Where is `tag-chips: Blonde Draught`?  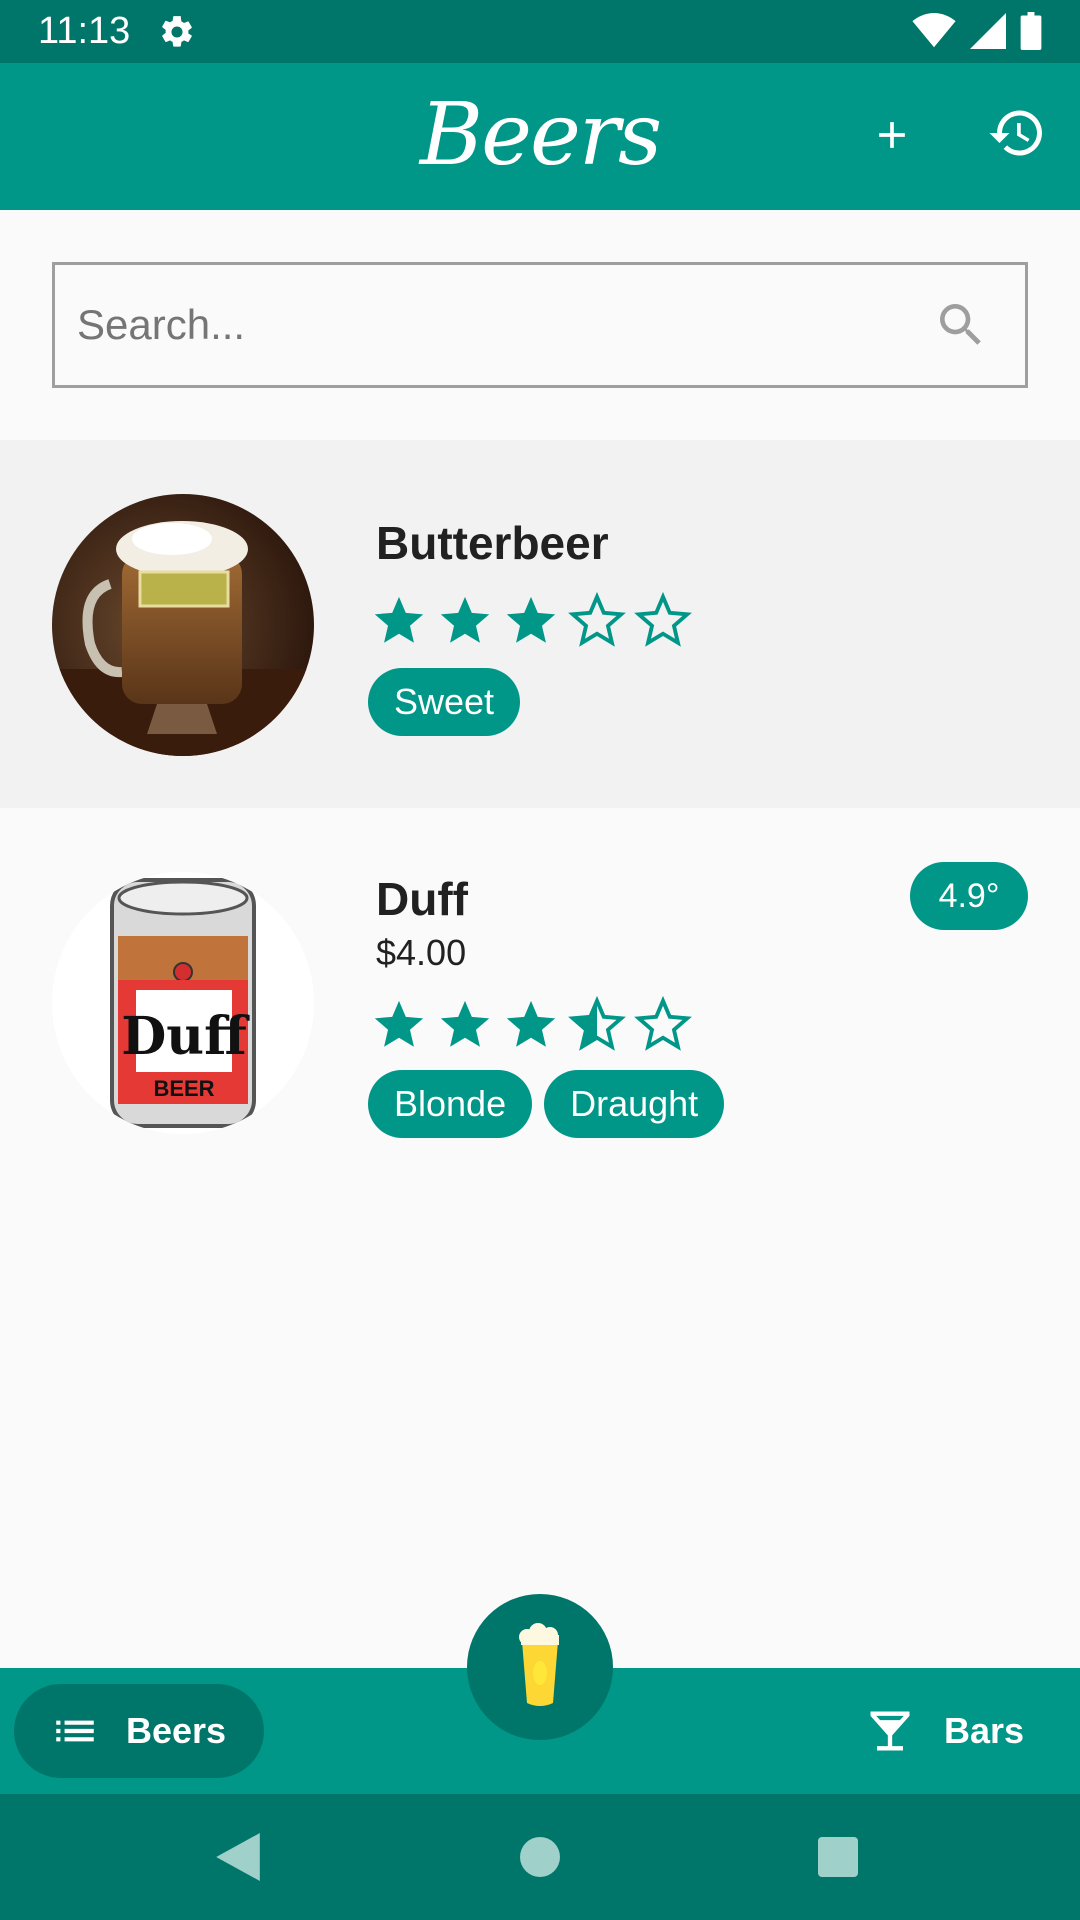 tag-chips: Blonde Draught is located at coordinates (546, 1104).